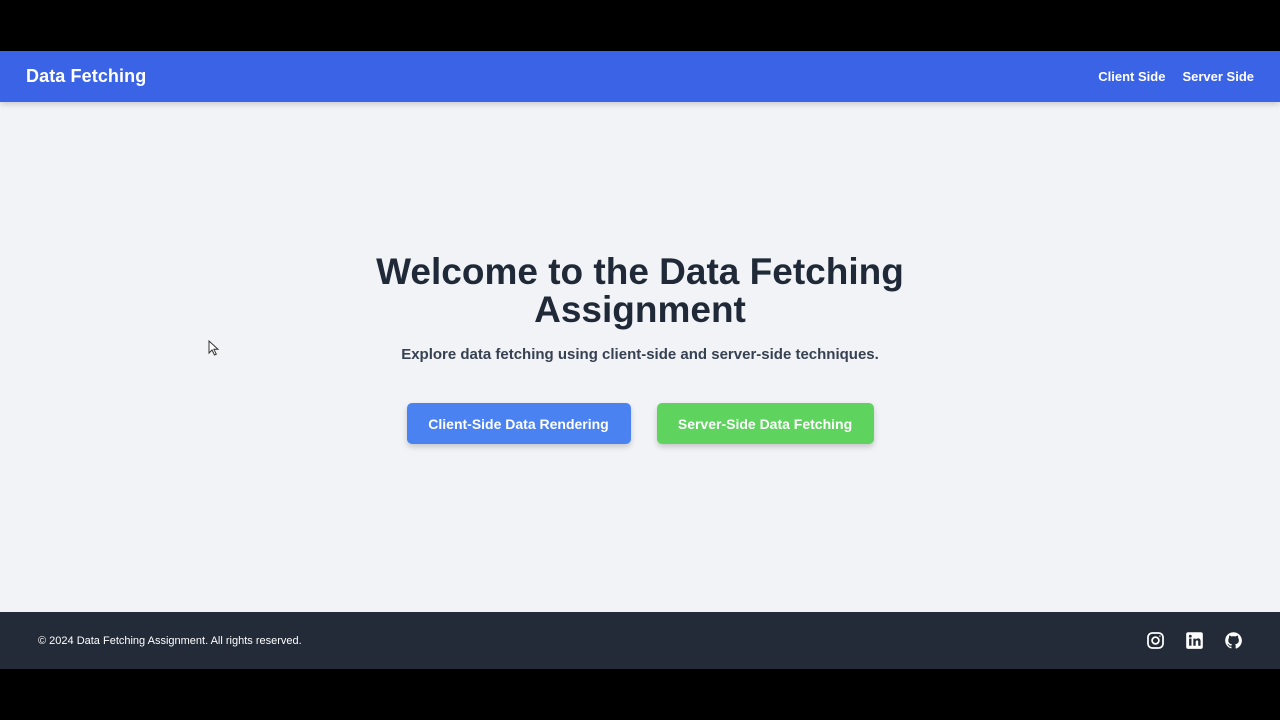  What do you see at coordinates (640, 25) in the screenshot?
I see `letterbox-top` at bounding box center [640, 25].